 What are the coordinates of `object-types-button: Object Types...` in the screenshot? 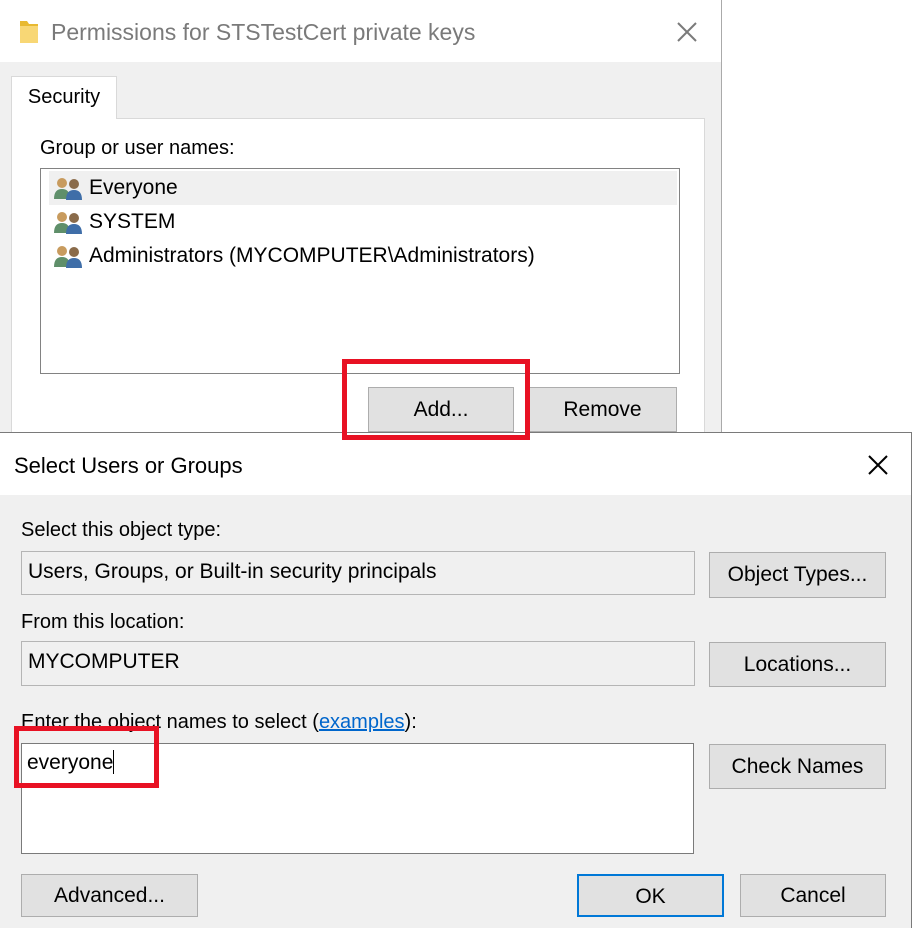 It's located at (797, 575).